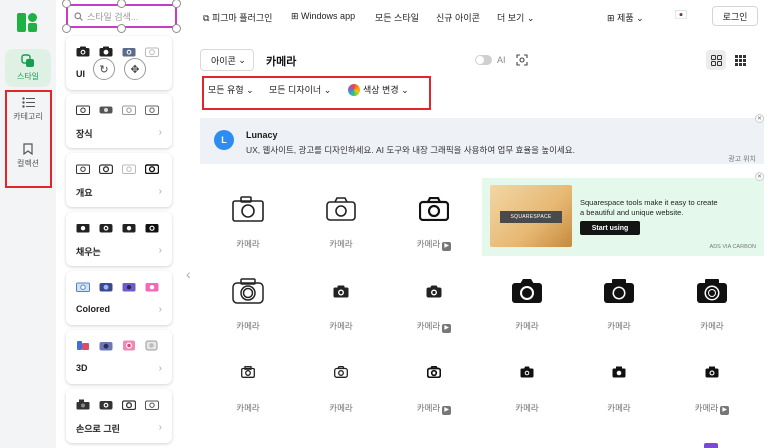 This screenshot has height=448, width=768. What do you see at coordinates (522, 60) in the screenshot?
I see `image-search-icon` at bounding box center [522, 60].